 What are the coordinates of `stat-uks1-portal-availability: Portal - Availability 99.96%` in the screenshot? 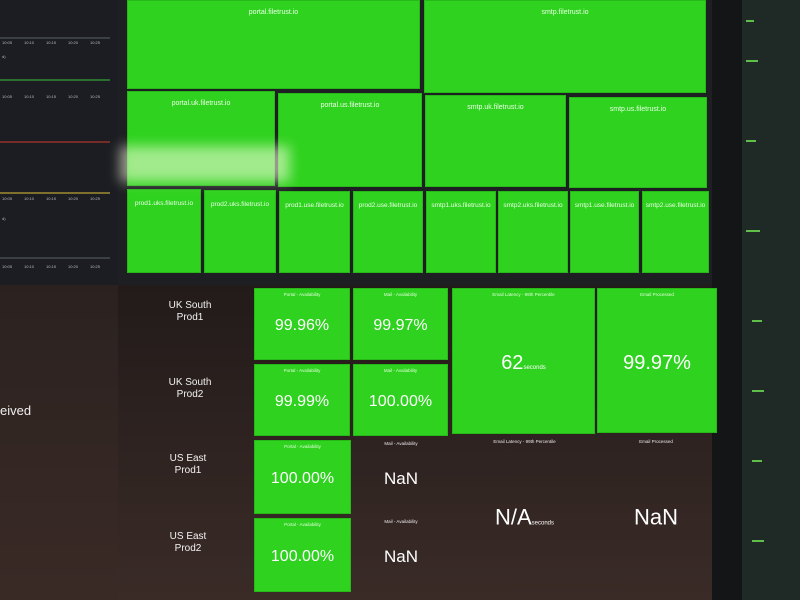 It's located at (302, 324).